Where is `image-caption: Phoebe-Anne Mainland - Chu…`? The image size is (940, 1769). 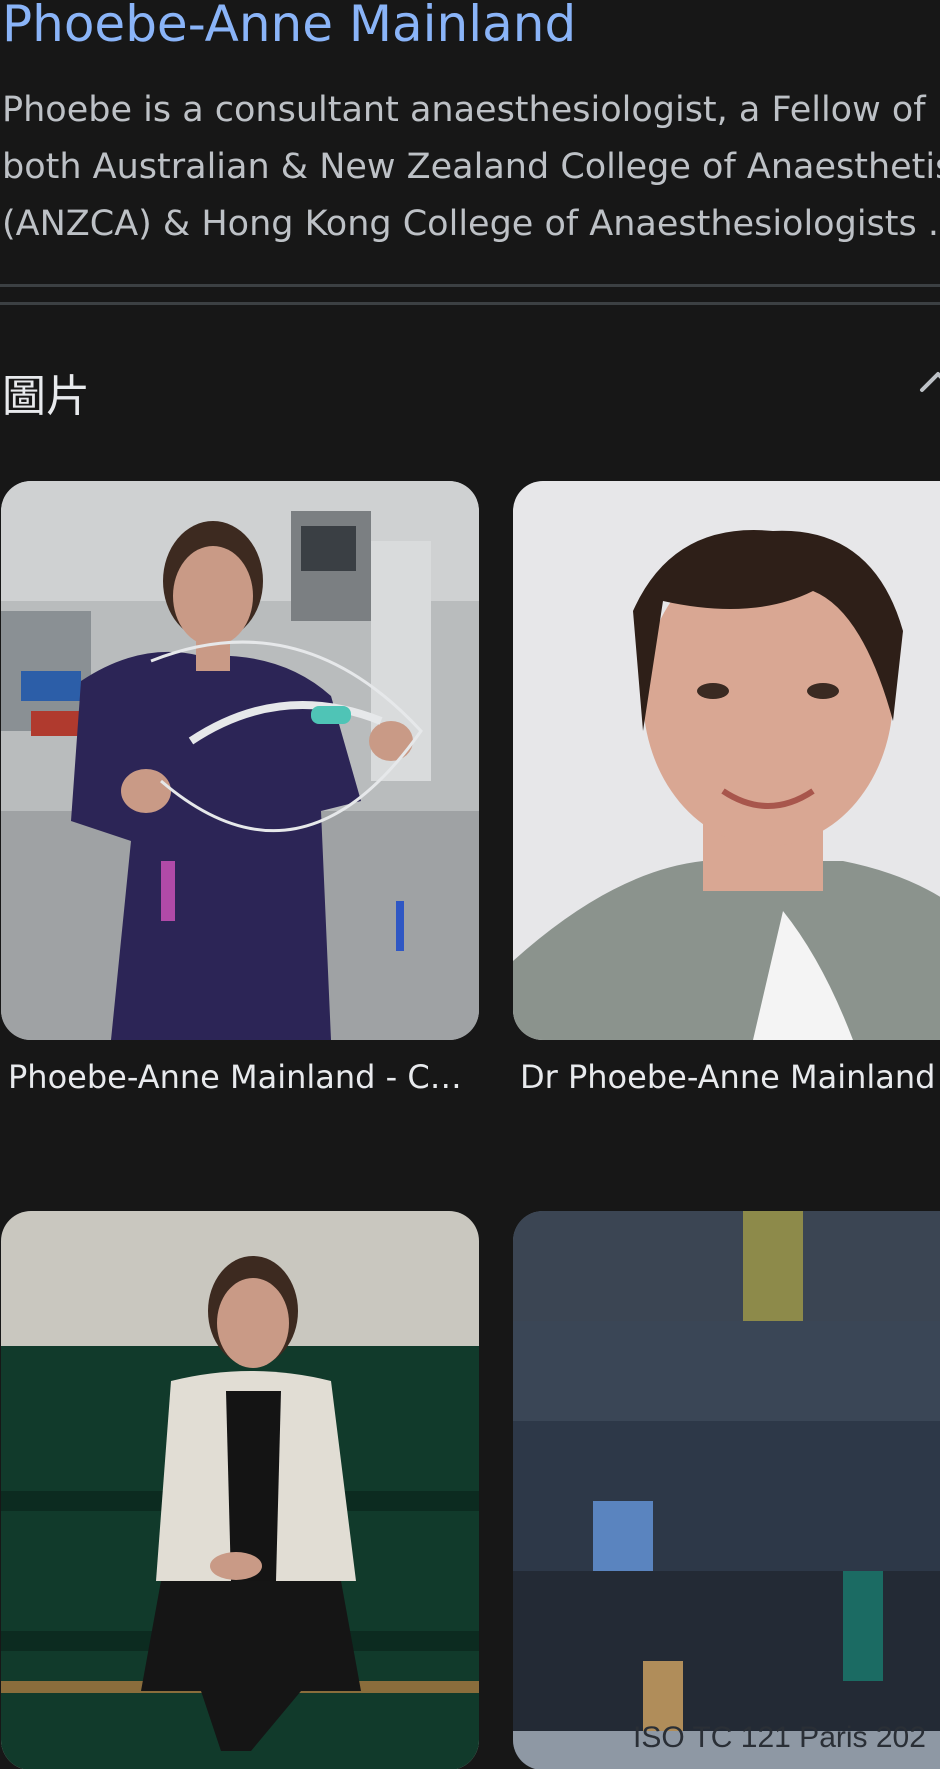 image-caption: Phoebe-Anne Mainland - Chu… is located at coordinates (243, 1077).